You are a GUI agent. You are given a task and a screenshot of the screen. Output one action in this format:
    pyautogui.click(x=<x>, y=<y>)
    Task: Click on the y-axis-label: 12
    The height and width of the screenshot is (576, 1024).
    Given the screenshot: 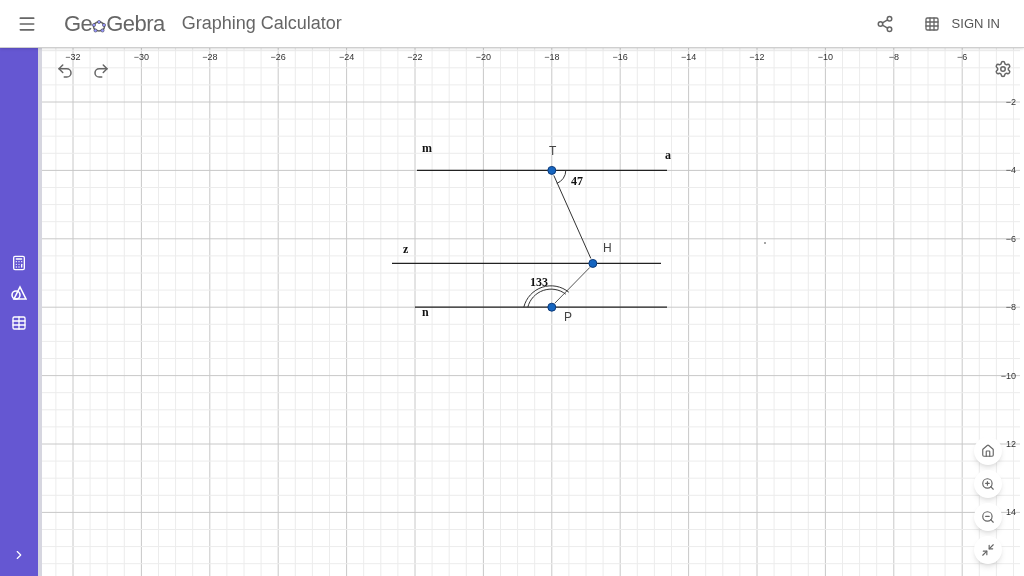 What is the action you would take?
    pyautogui.click(x=1011, y=444)
    